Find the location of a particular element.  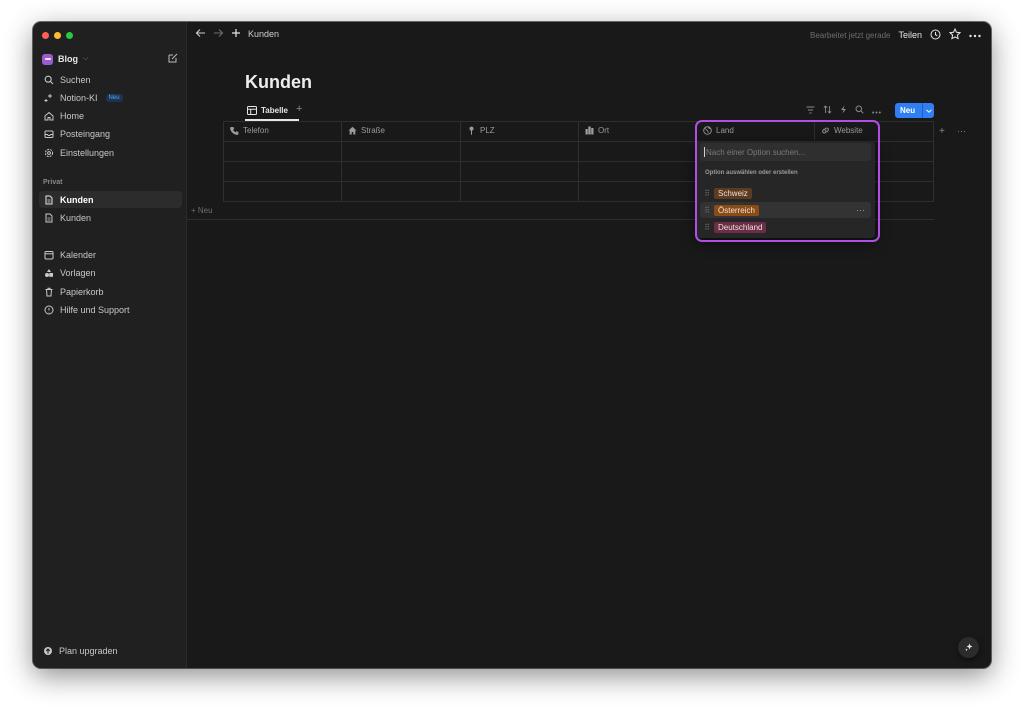

sidebar-item-label: Posteingang is located at coordinates (85, 133).